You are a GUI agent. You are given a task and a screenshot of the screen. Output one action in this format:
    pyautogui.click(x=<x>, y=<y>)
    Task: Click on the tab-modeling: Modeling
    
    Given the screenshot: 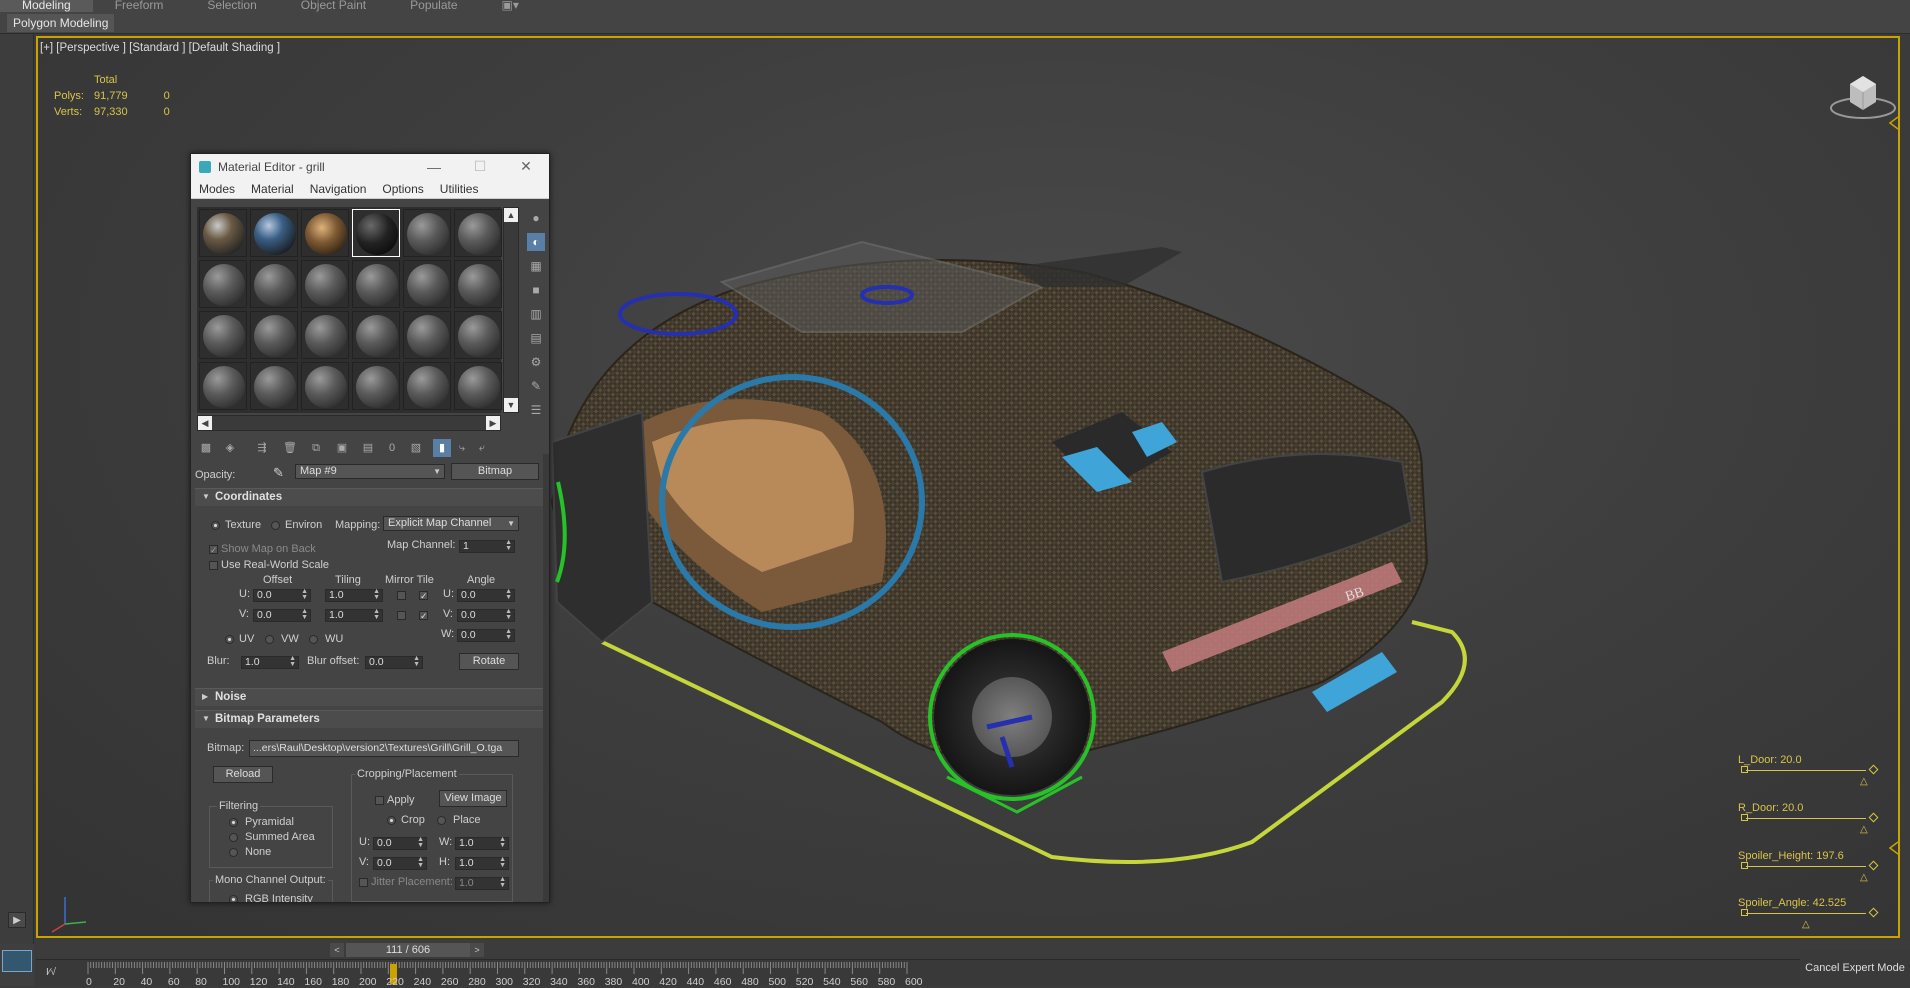 What is the action you would take?
    pyautogui.click(x=46, y=6)
    